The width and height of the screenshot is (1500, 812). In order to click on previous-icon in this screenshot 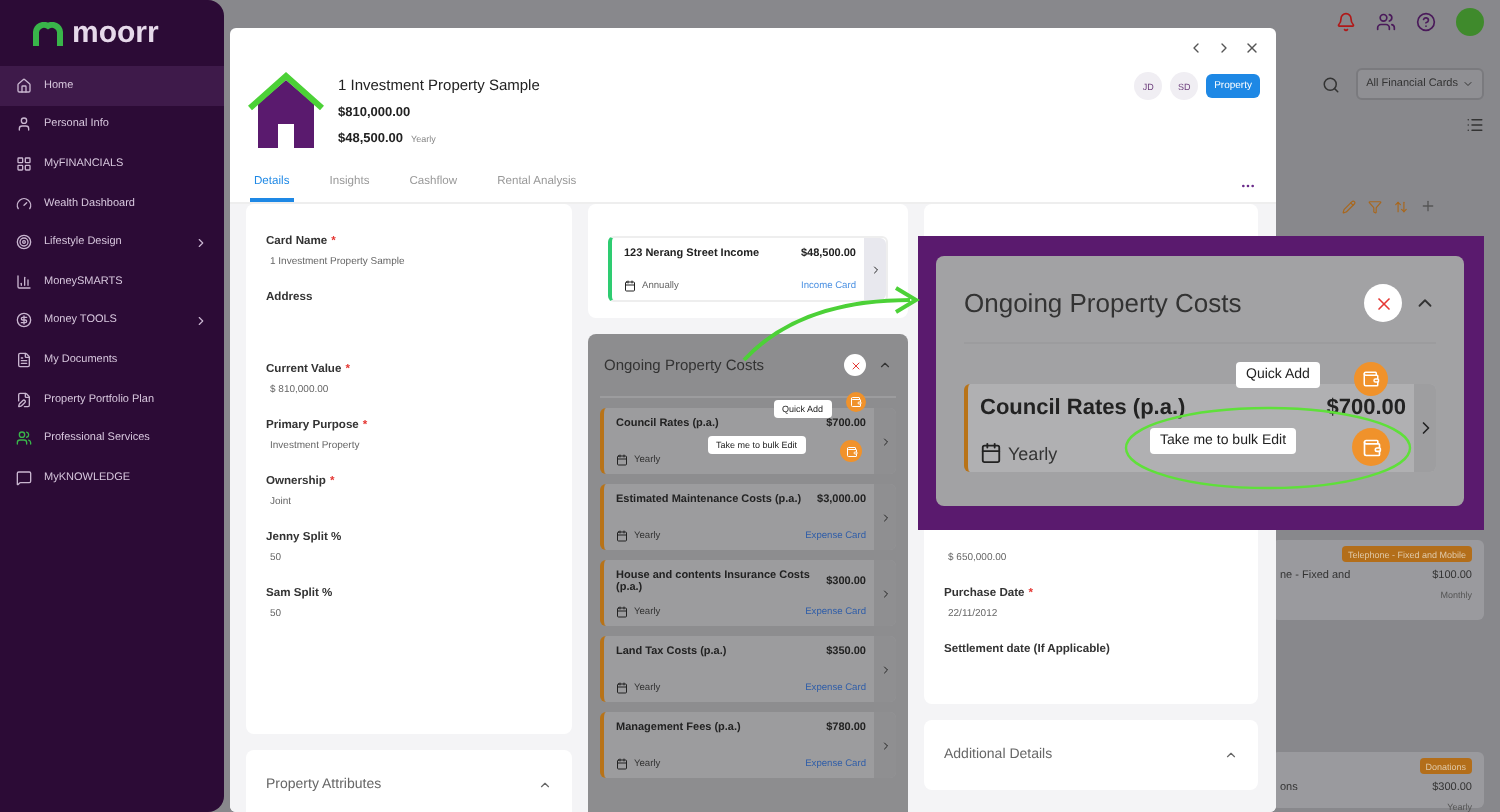, I will do `click(1196, 48)`.